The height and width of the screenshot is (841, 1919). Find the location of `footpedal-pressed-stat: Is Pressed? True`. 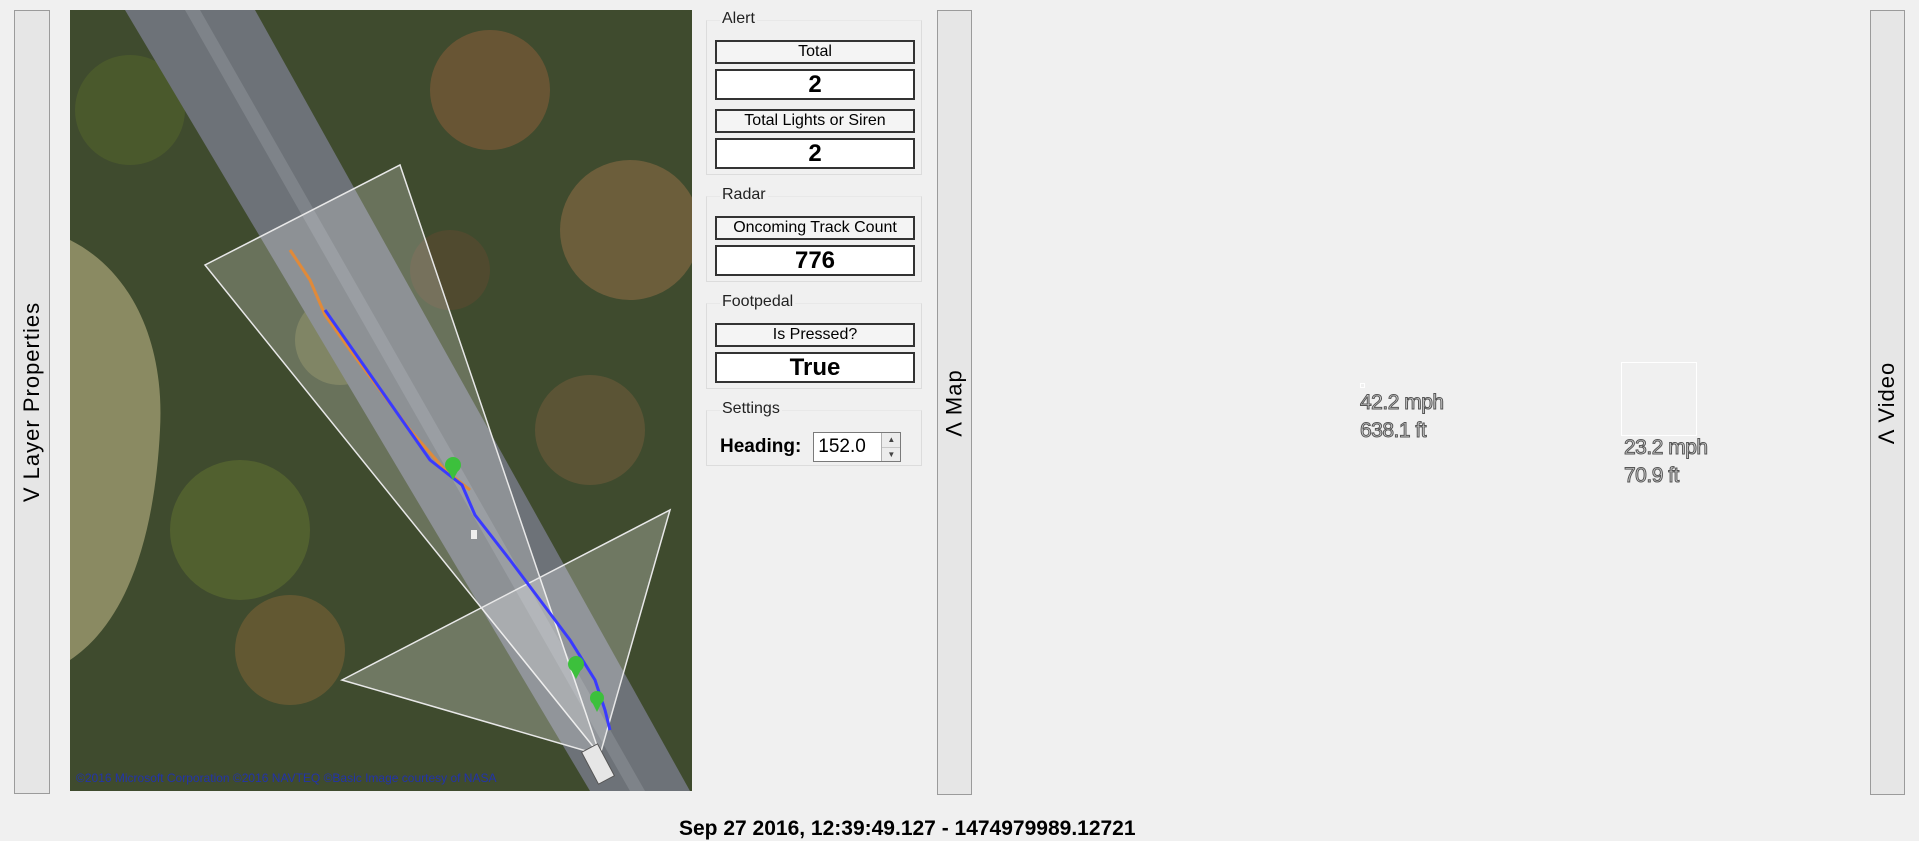

footpedal-pressed-stat: Is Pressed? True is located at coordinates (815, 353).